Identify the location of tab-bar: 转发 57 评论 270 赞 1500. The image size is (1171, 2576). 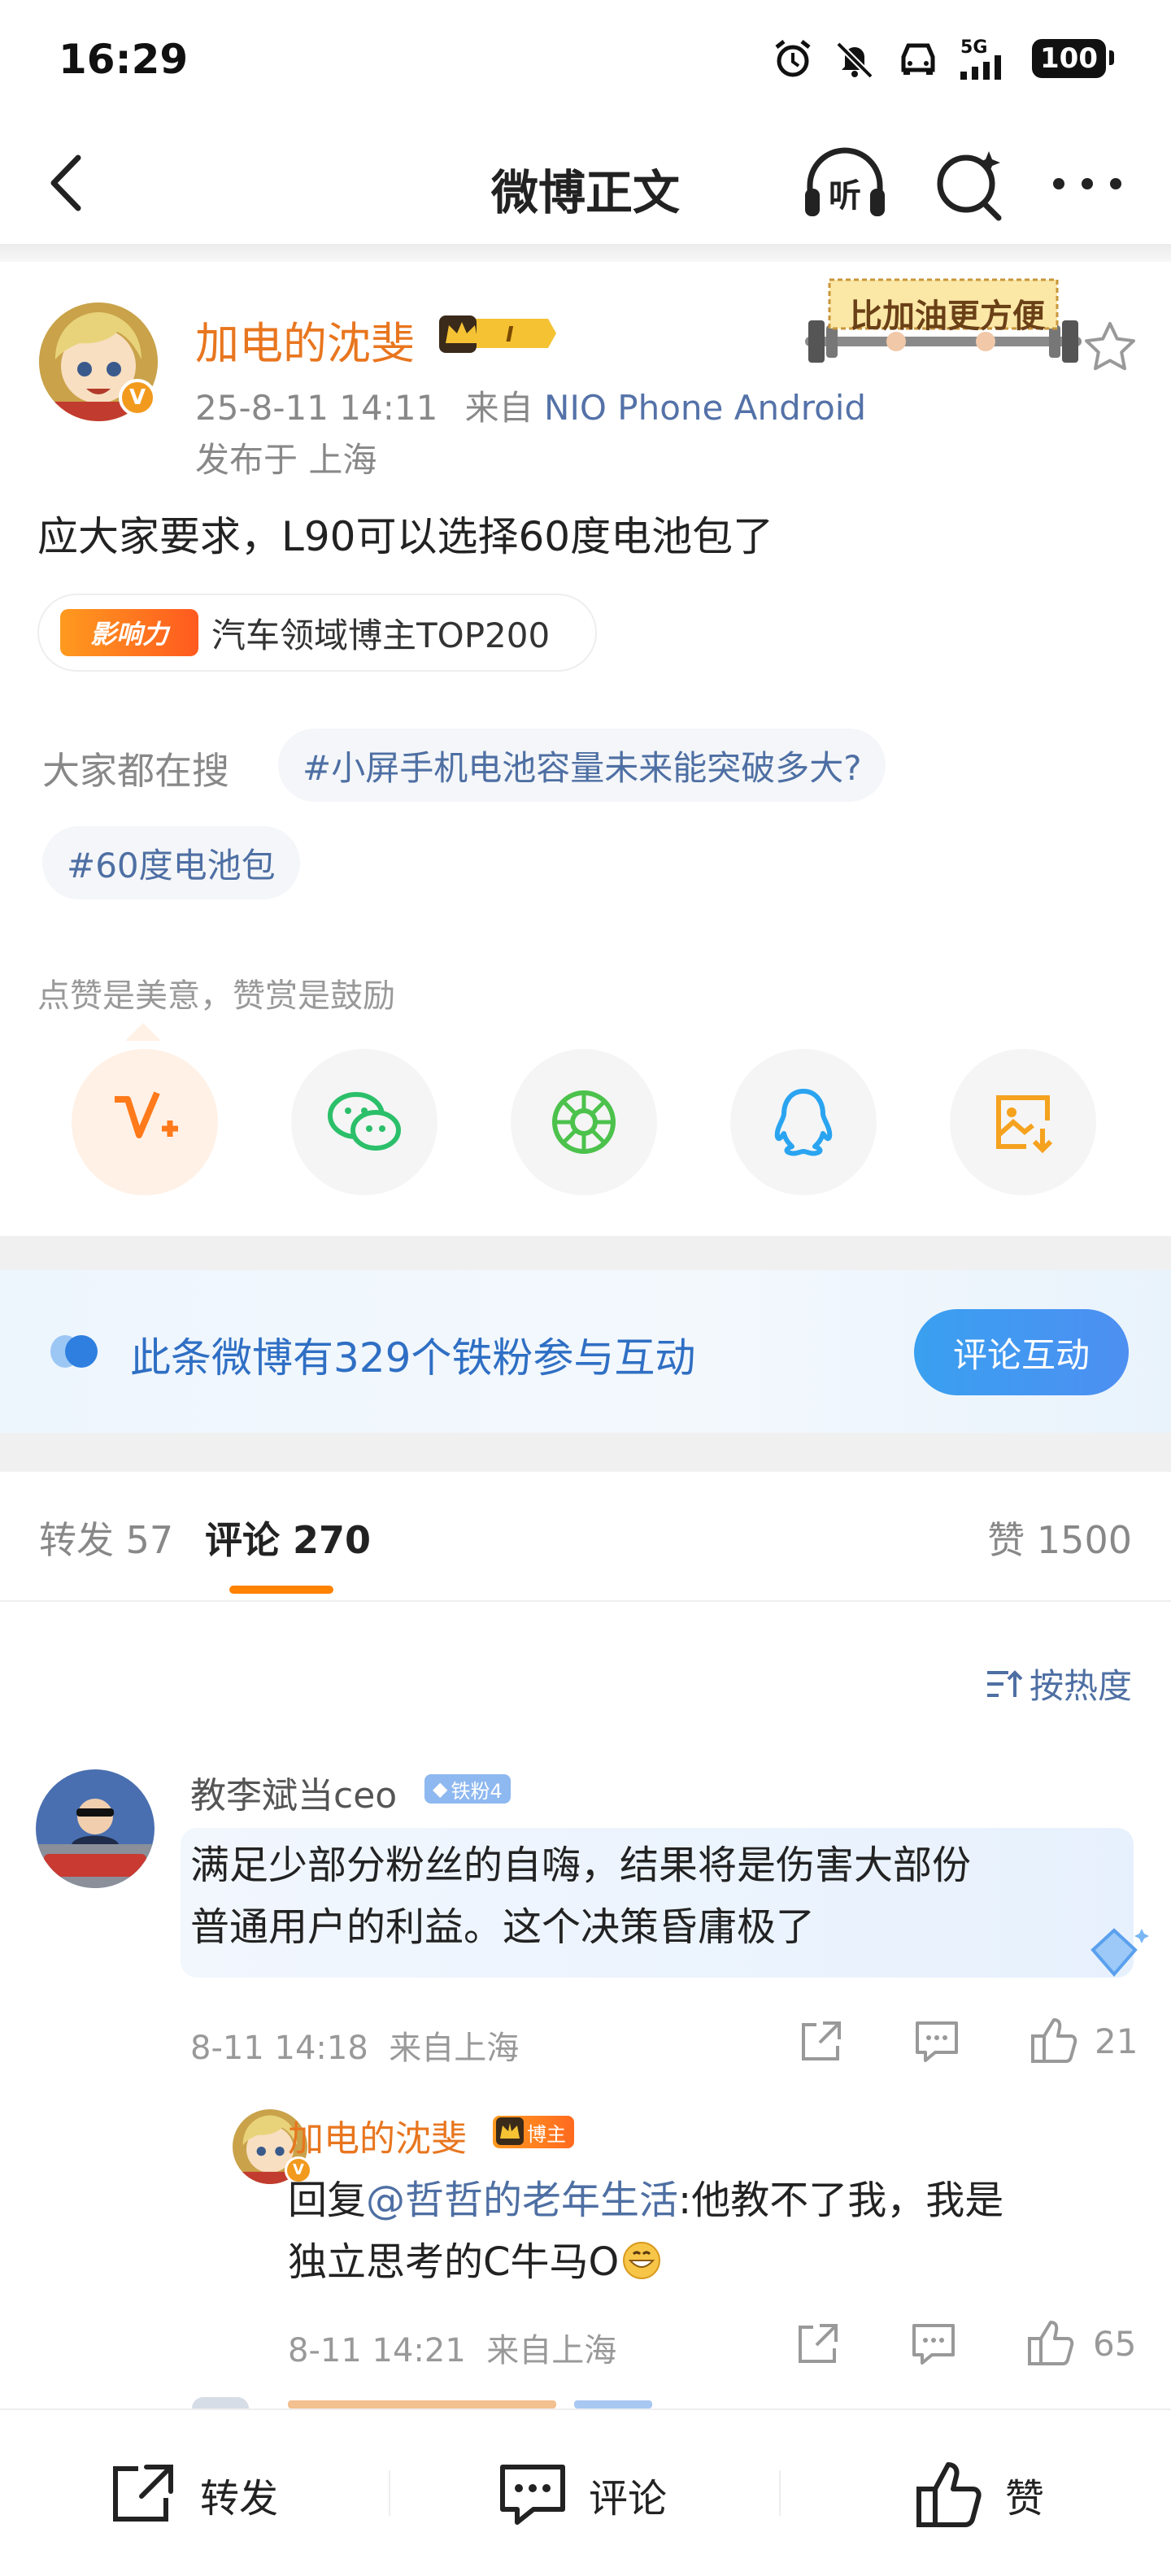
(585, 1537).